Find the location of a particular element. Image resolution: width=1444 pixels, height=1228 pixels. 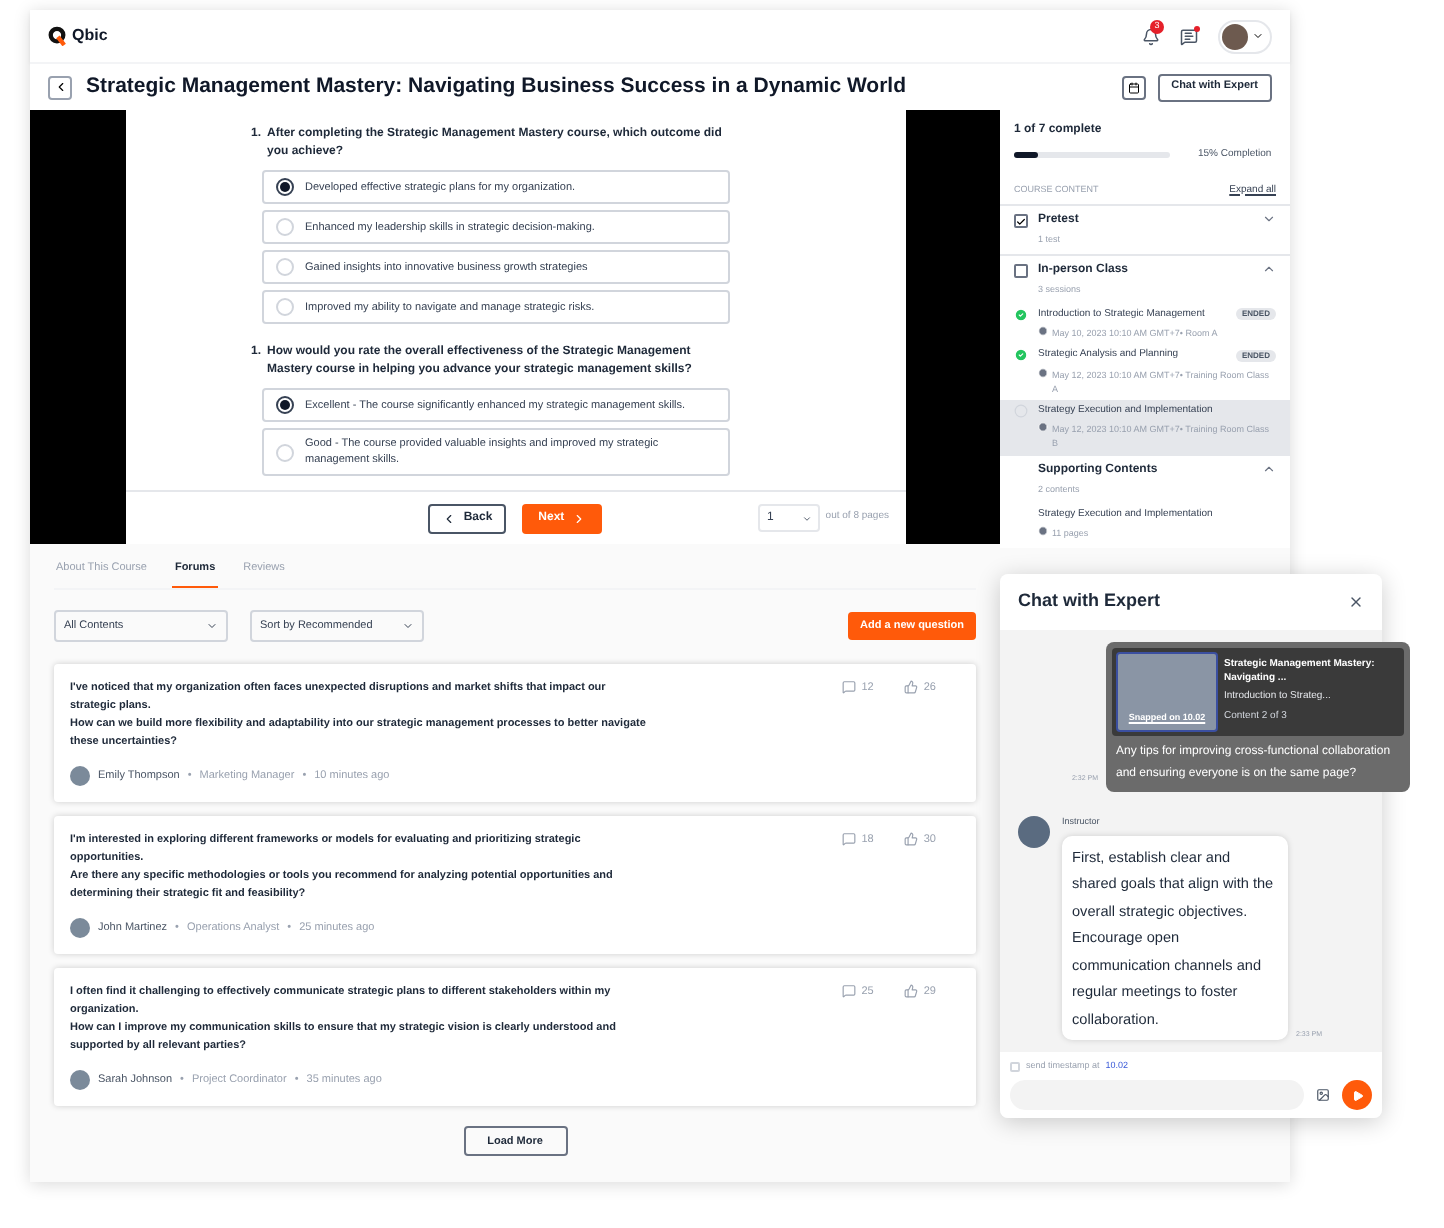

status-circle-icon is located at coordinates (1021, 410).